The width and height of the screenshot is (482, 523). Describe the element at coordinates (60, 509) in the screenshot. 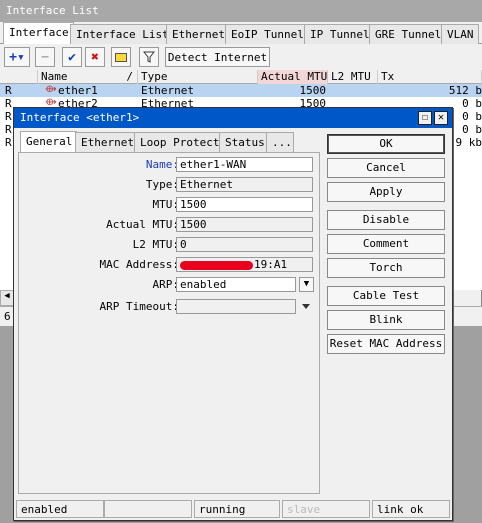

I see `status-enabled: enabled` at that location.